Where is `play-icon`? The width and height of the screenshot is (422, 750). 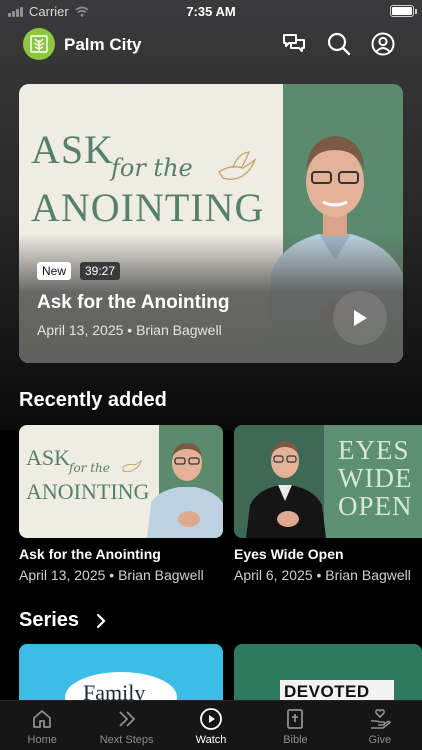 play-icon is located at coordinates (360, 318).